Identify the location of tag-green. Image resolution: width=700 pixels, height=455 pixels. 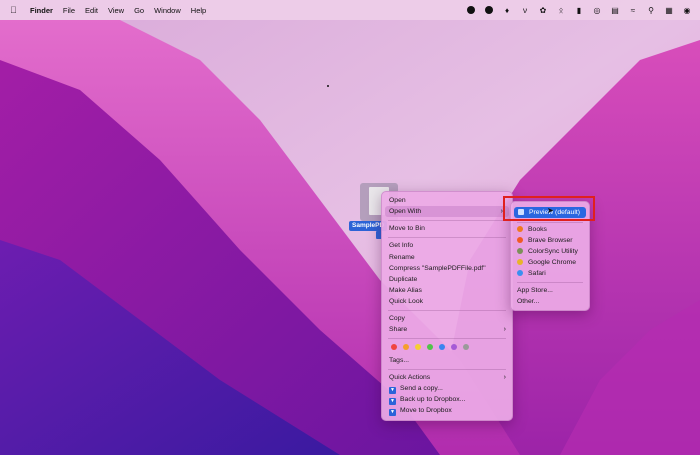
(430, 347).